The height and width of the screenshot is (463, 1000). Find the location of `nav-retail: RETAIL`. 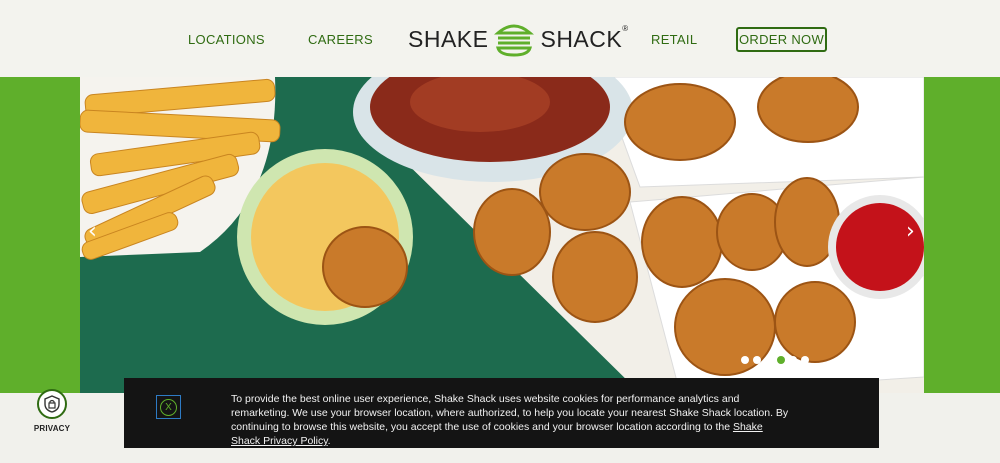

nav-retail: RETAIL is located at coordinates (674, 39).